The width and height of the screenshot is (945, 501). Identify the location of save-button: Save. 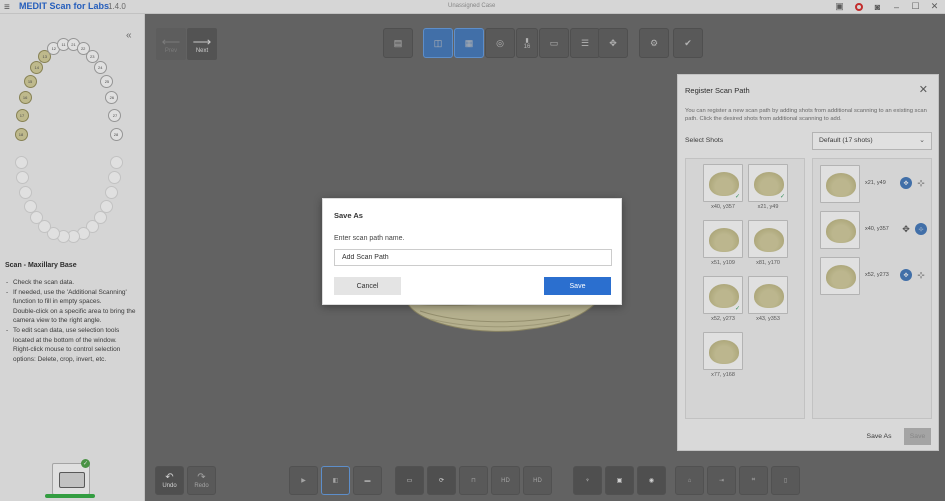
(577, 286).